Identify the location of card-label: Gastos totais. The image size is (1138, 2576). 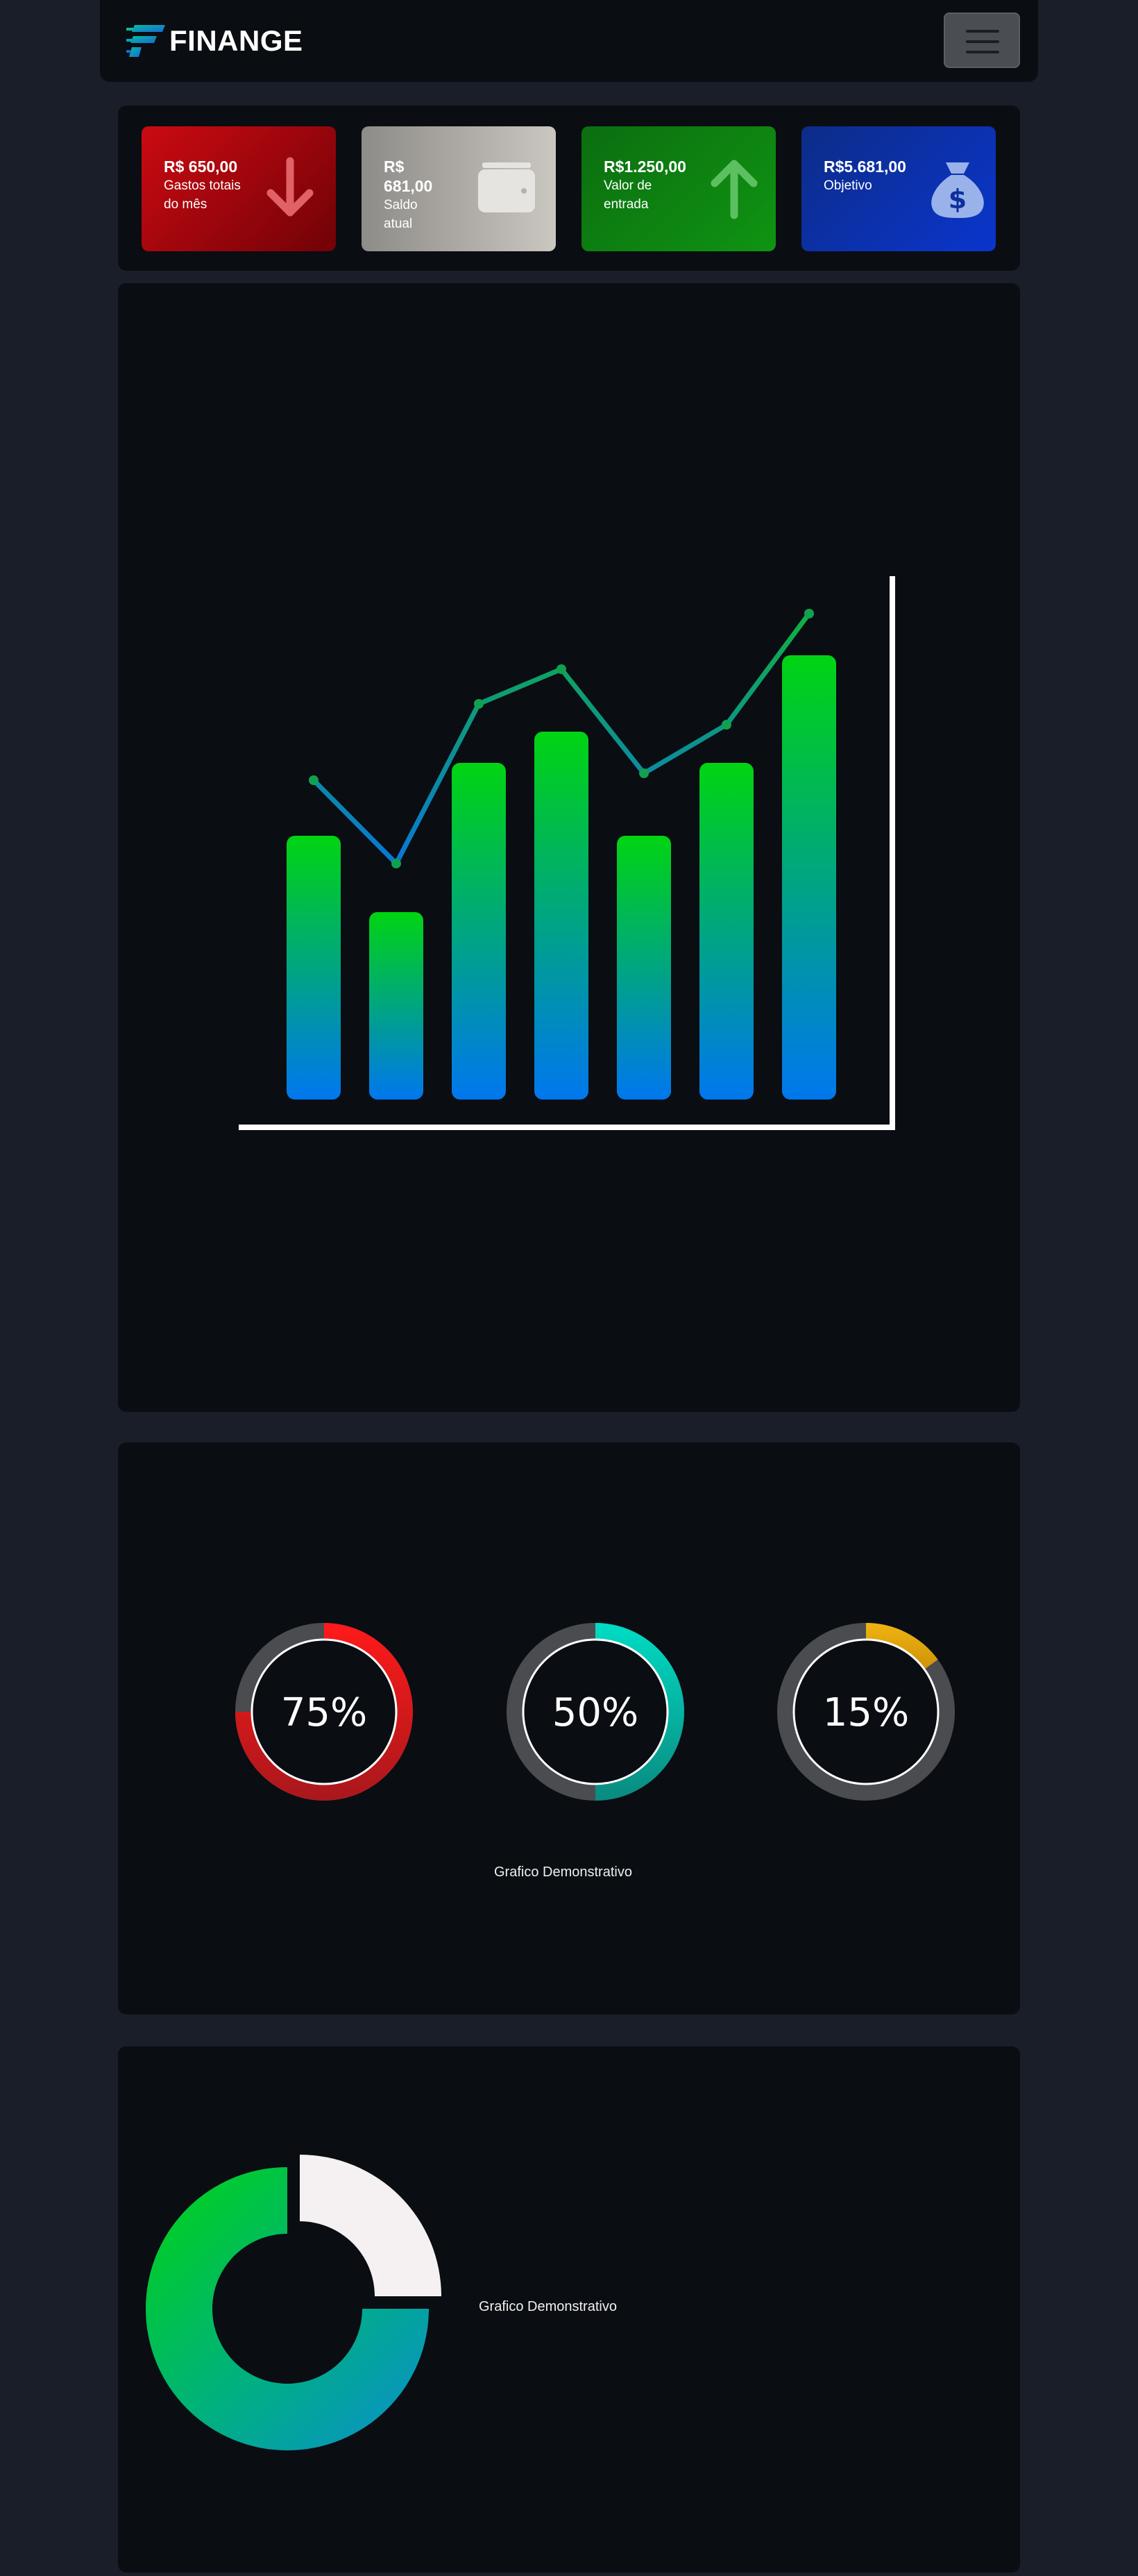
(202, 185).